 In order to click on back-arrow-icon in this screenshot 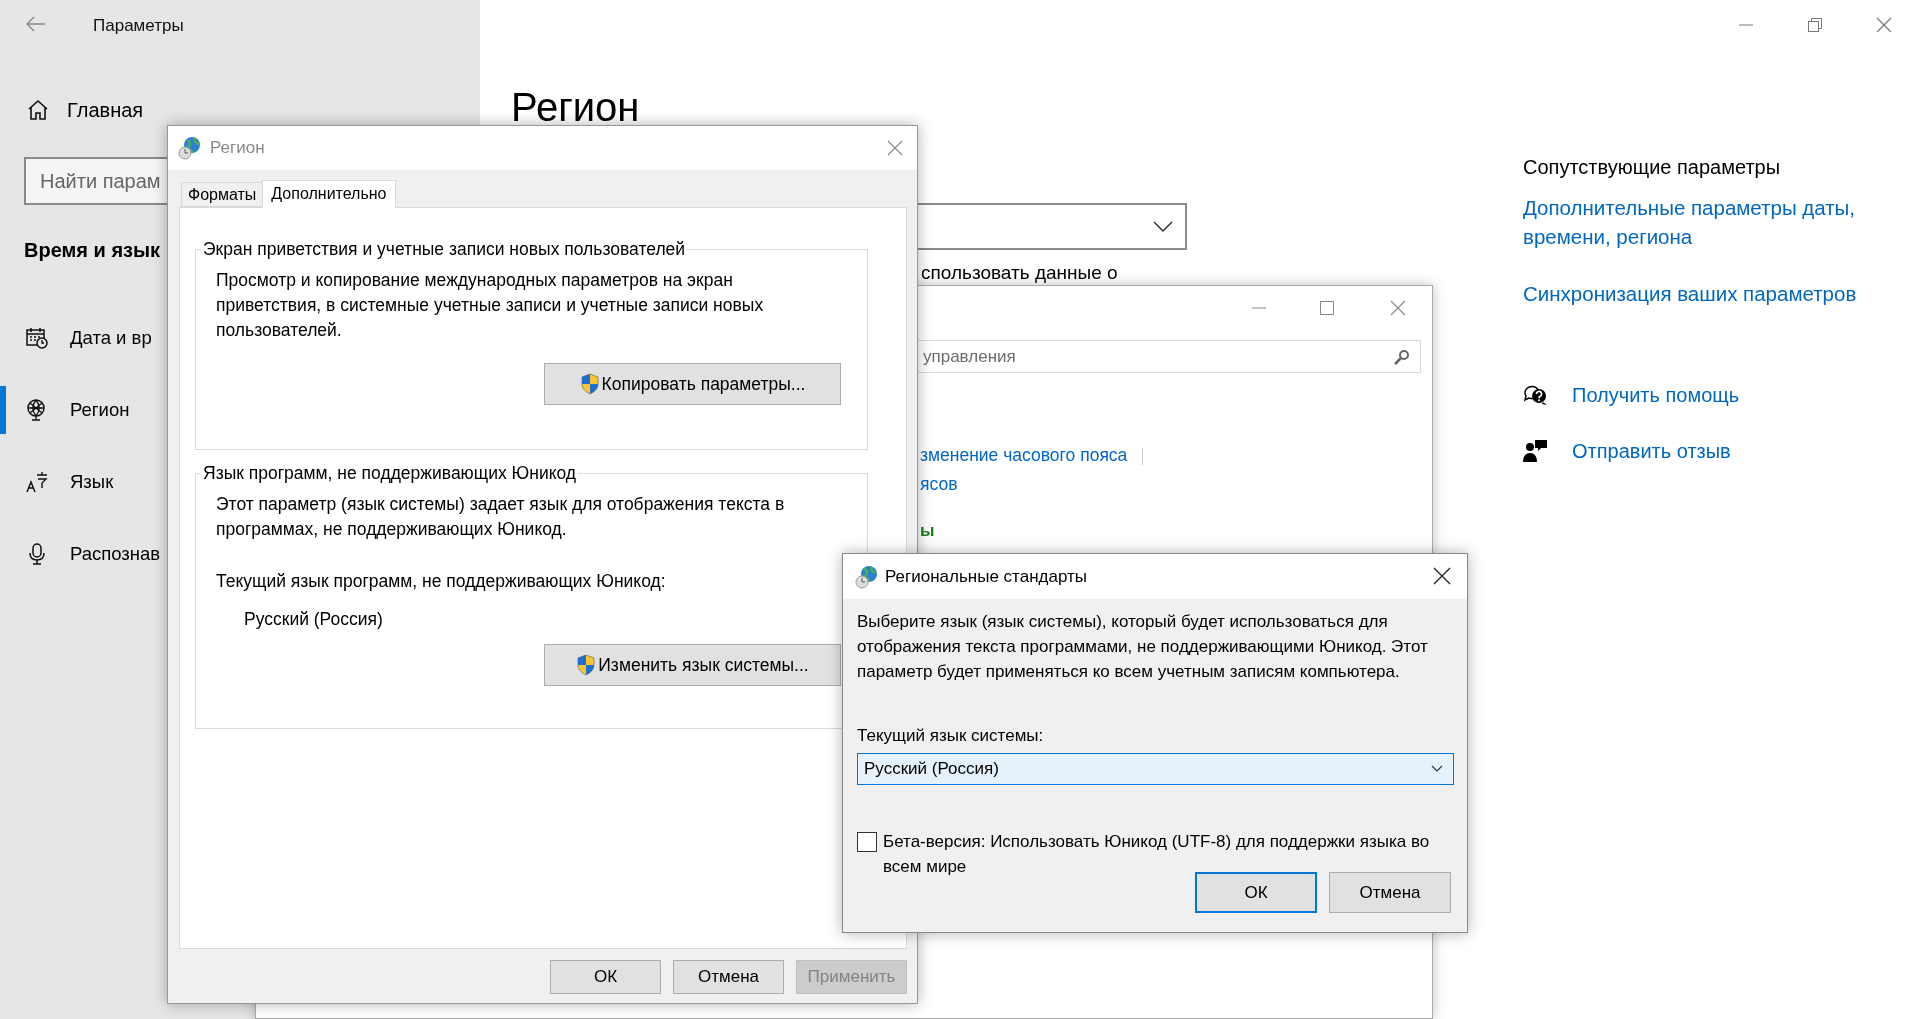, I will do `click(36, 24)`.